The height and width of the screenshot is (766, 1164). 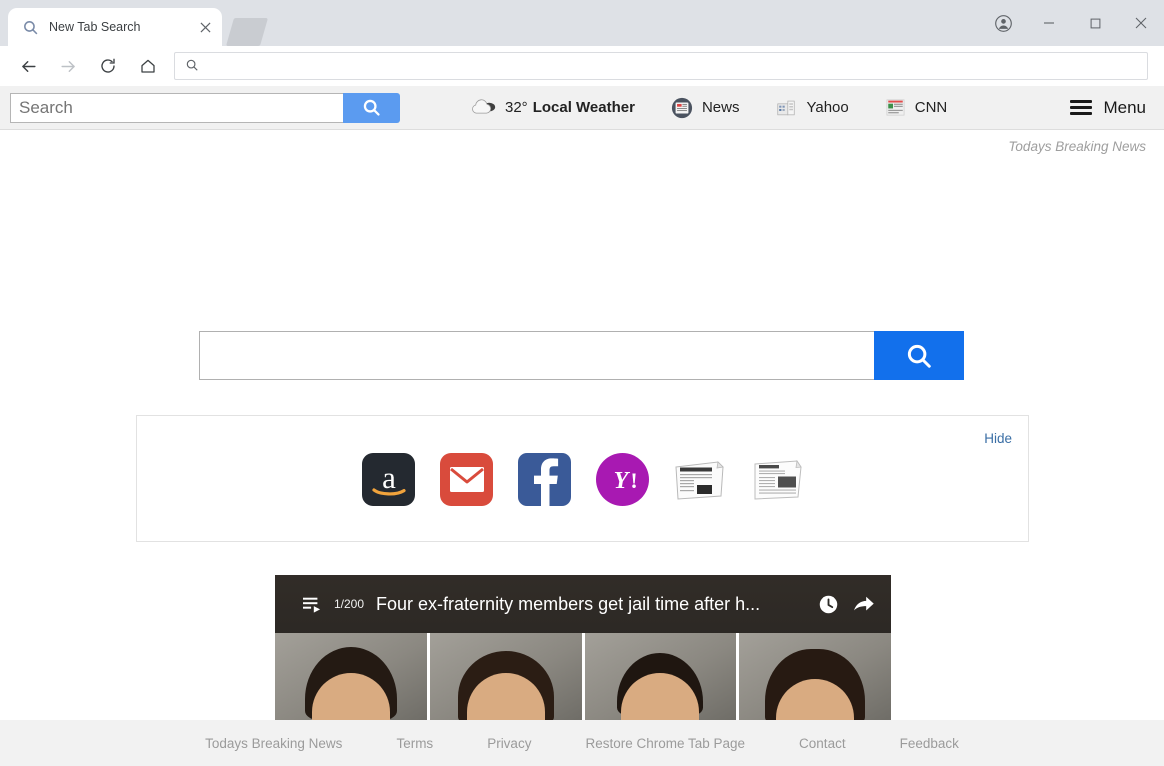 I want to click on main-search-button, so click(x=919, y=355).